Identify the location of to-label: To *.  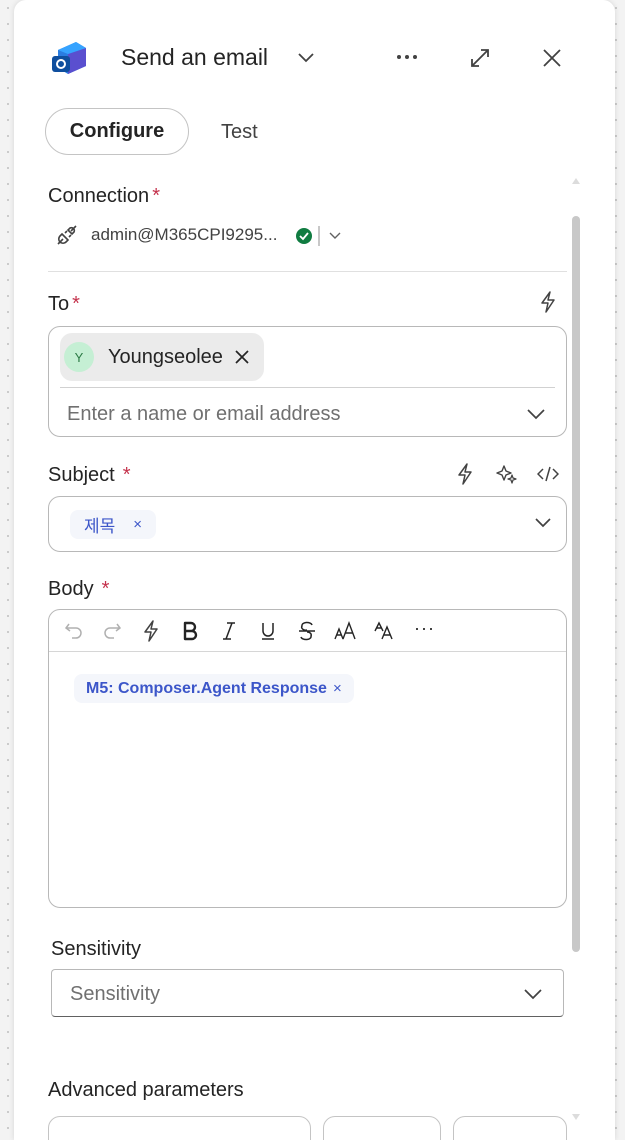
(64, 304).